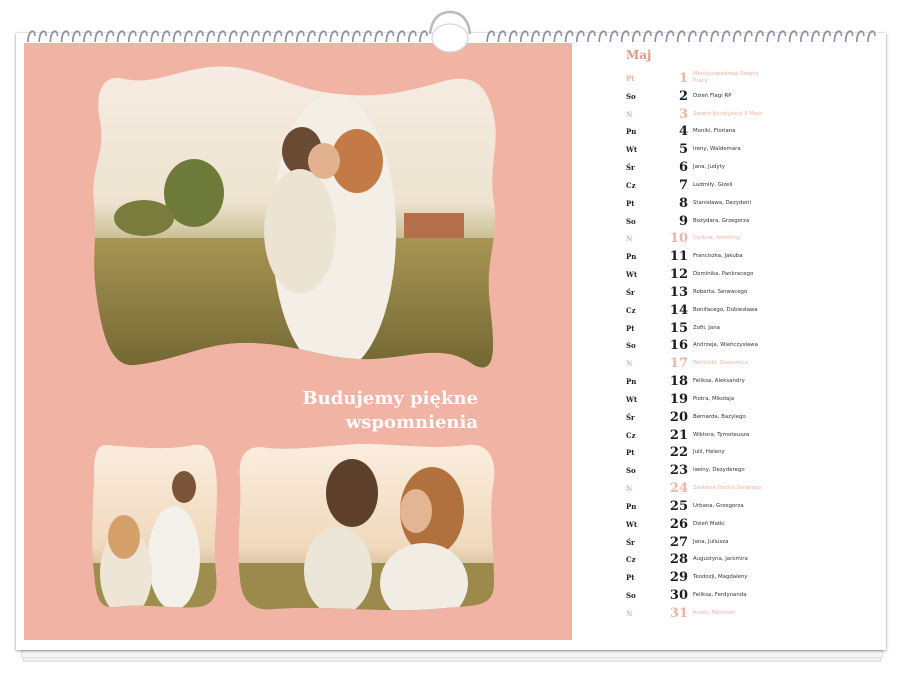 The image size is (900, 686). I want to click on name-day-text: Piotra, Mikołaja, so click(714, 398).